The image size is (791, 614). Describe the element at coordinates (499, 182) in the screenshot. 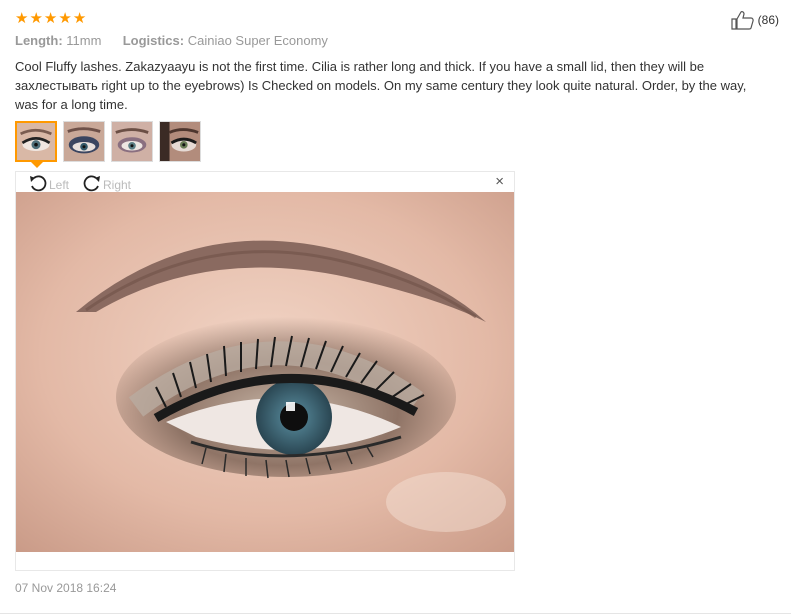

I see `close-button: ×` at that location.